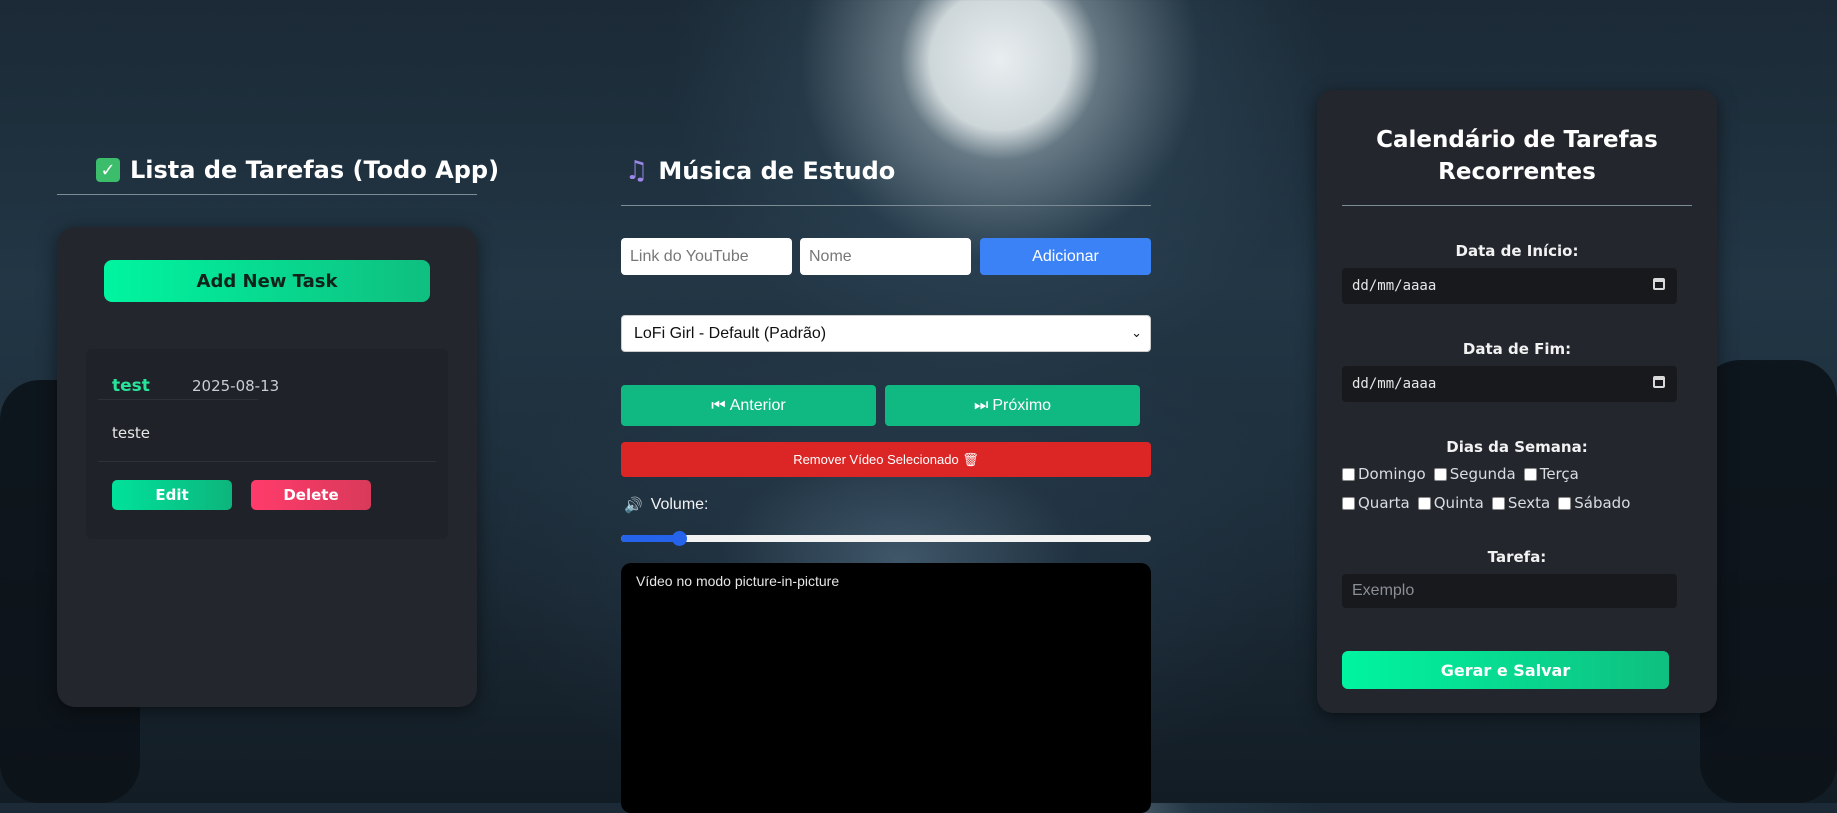 This screenshot has width=1837, height=813. Describe the element at coordinates (777, 171) in the screenshot. I see `music-title-text: Música de Estudo` at that location.